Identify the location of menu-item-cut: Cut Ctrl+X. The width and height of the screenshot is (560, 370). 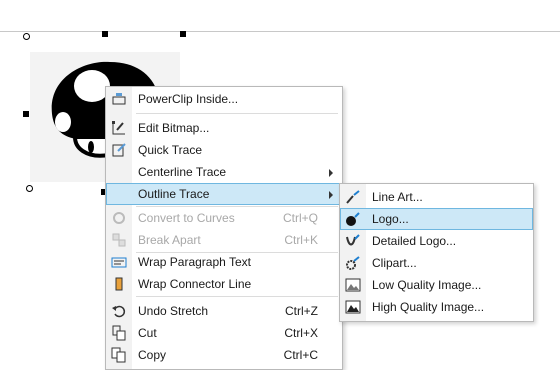
(224, 333).